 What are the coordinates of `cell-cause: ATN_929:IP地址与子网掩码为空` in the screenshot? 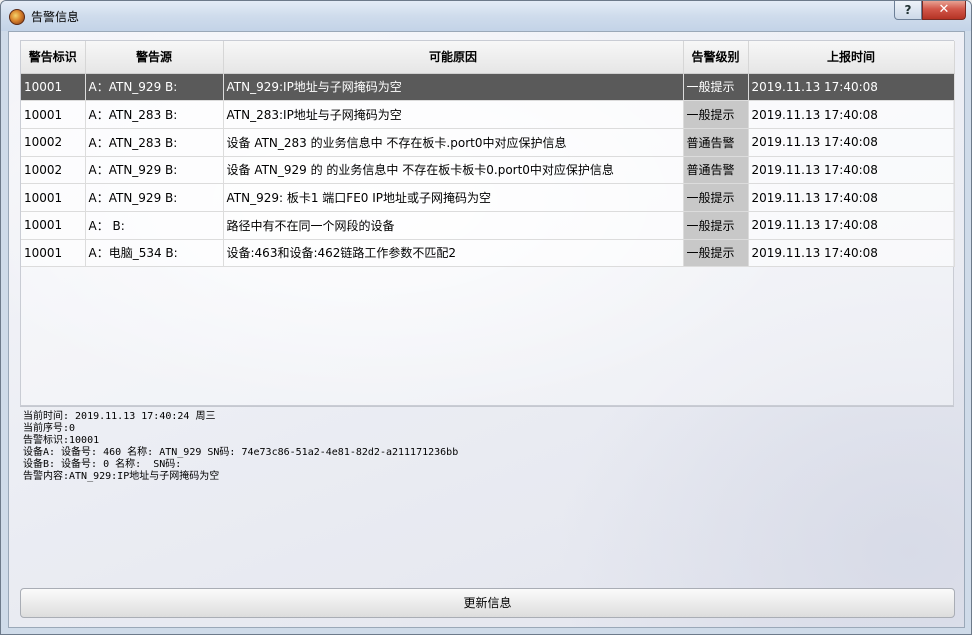 It's located at (453, 87).